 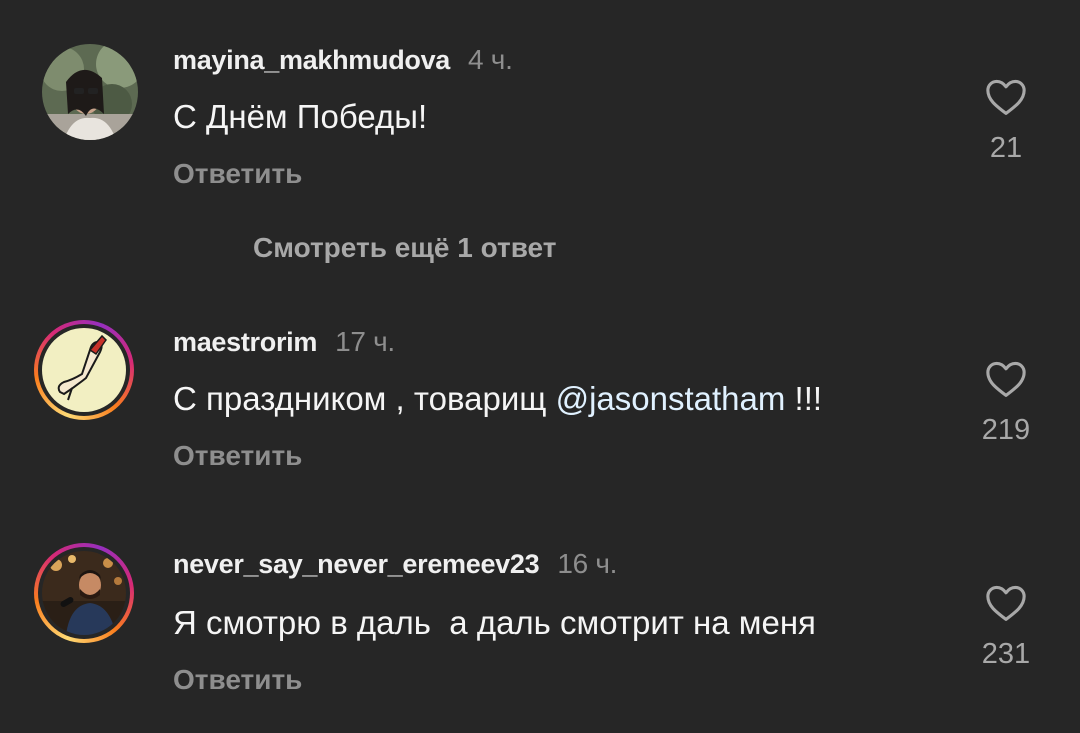 What do you see at coordinates (404, 248) in the screenshot?
I see `view-replies-button: Смотреть ещё 1 ответ` at bounding box center [404, 248].